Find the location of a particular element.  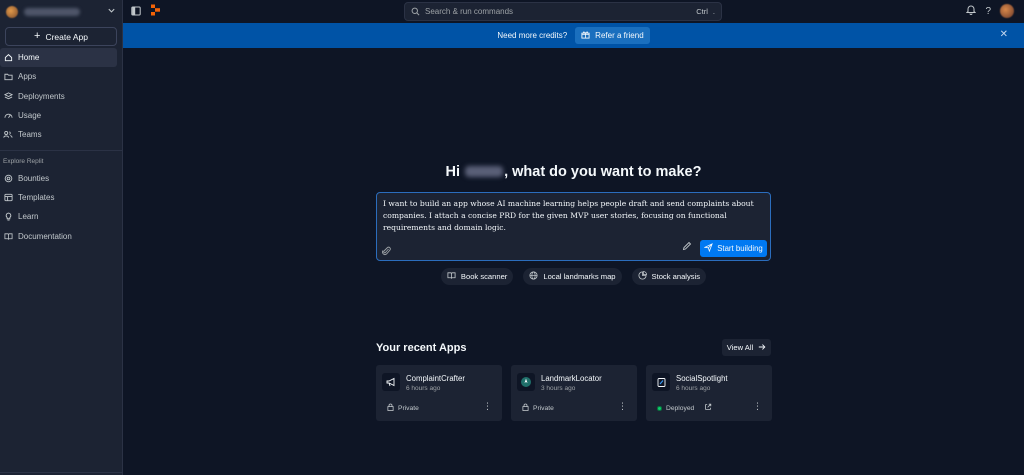

search-placeholder: Search & run commands is located at coordinates (469, 11).